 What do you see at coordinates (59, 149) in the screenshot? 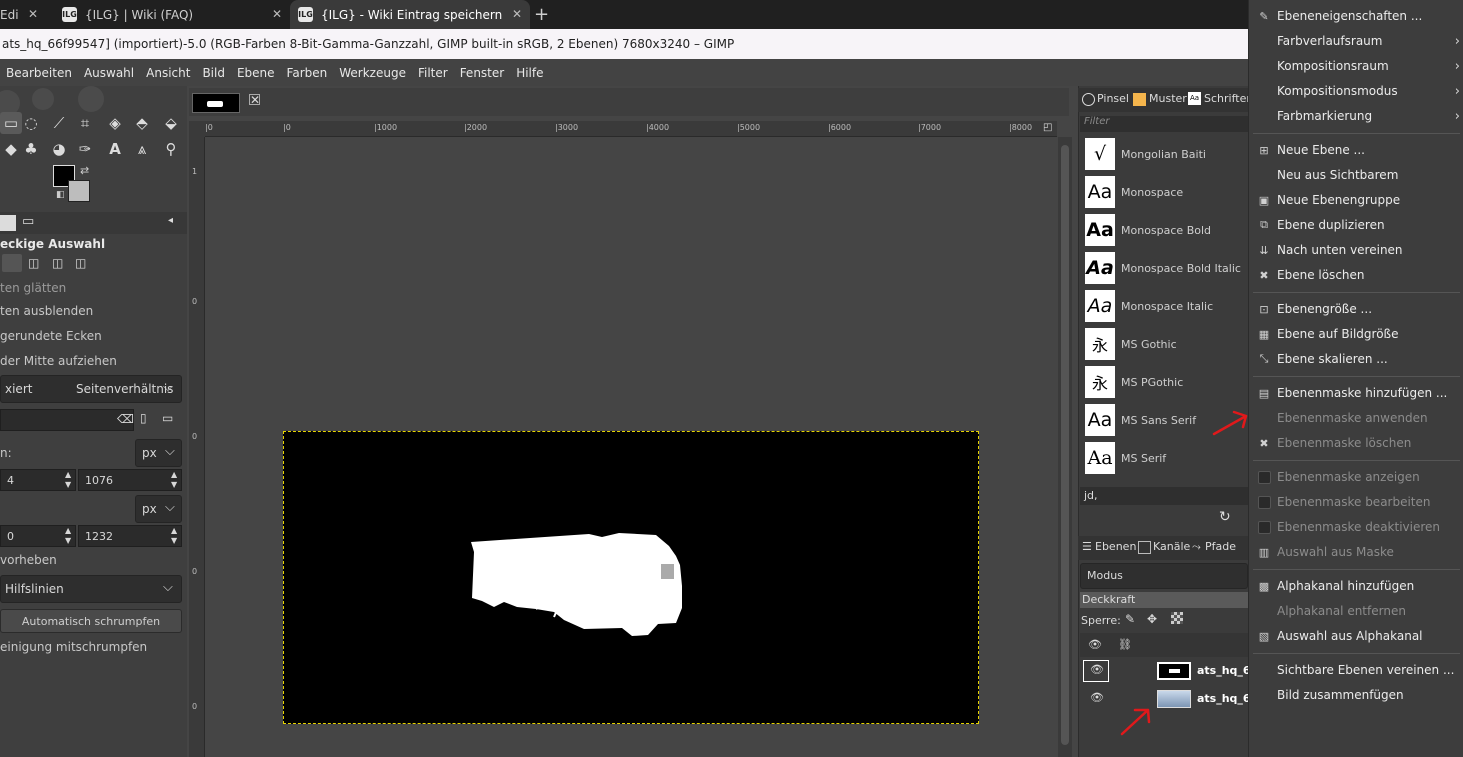
I see `smudge-tool-icon: ◕` at bounding box center [59, 149].